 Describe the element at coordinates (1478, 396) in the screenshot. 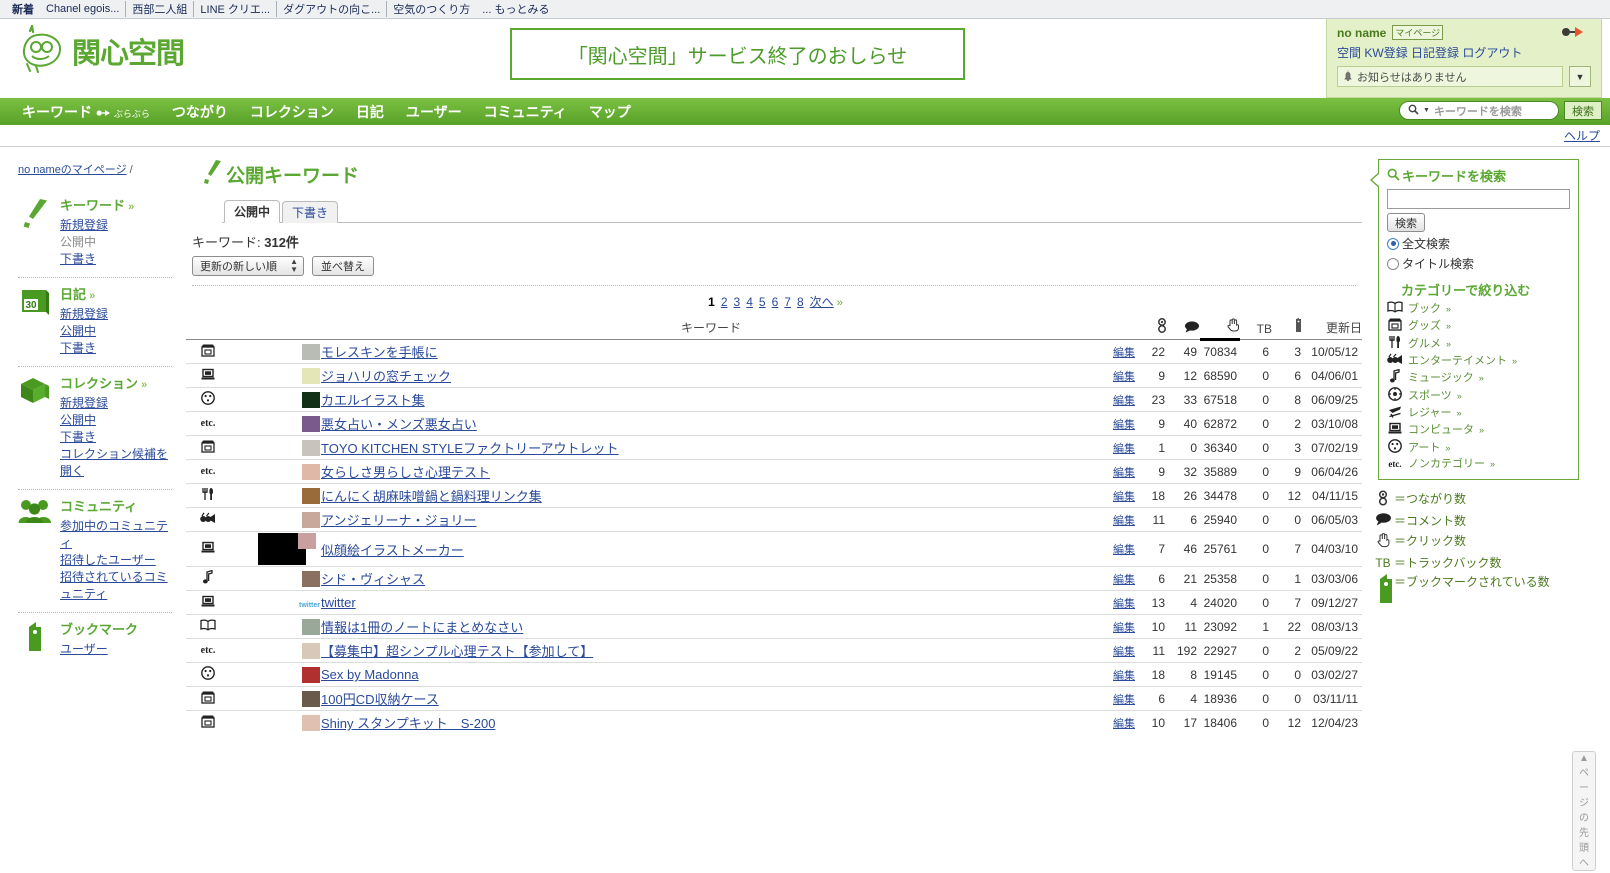

I see `category-filter-スポーツ: スポーツ »` at that location.